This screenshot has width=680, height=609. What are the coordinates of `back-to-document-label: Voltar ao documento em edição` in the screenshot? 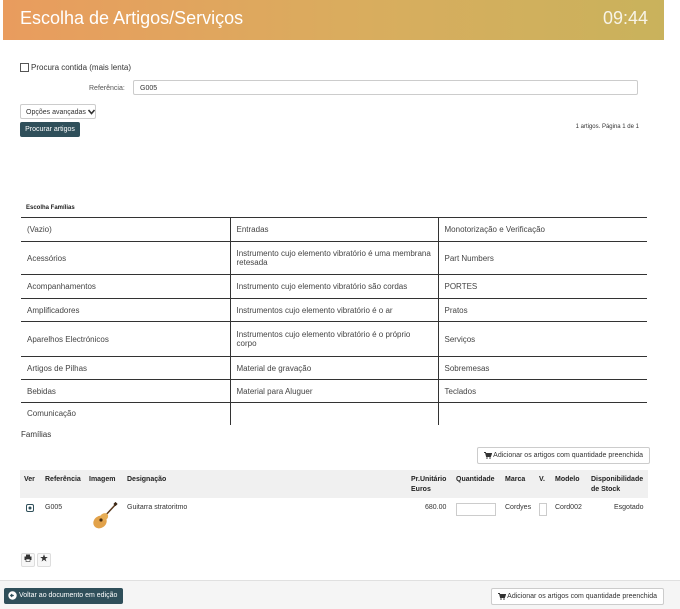 It's located at (68, 595).